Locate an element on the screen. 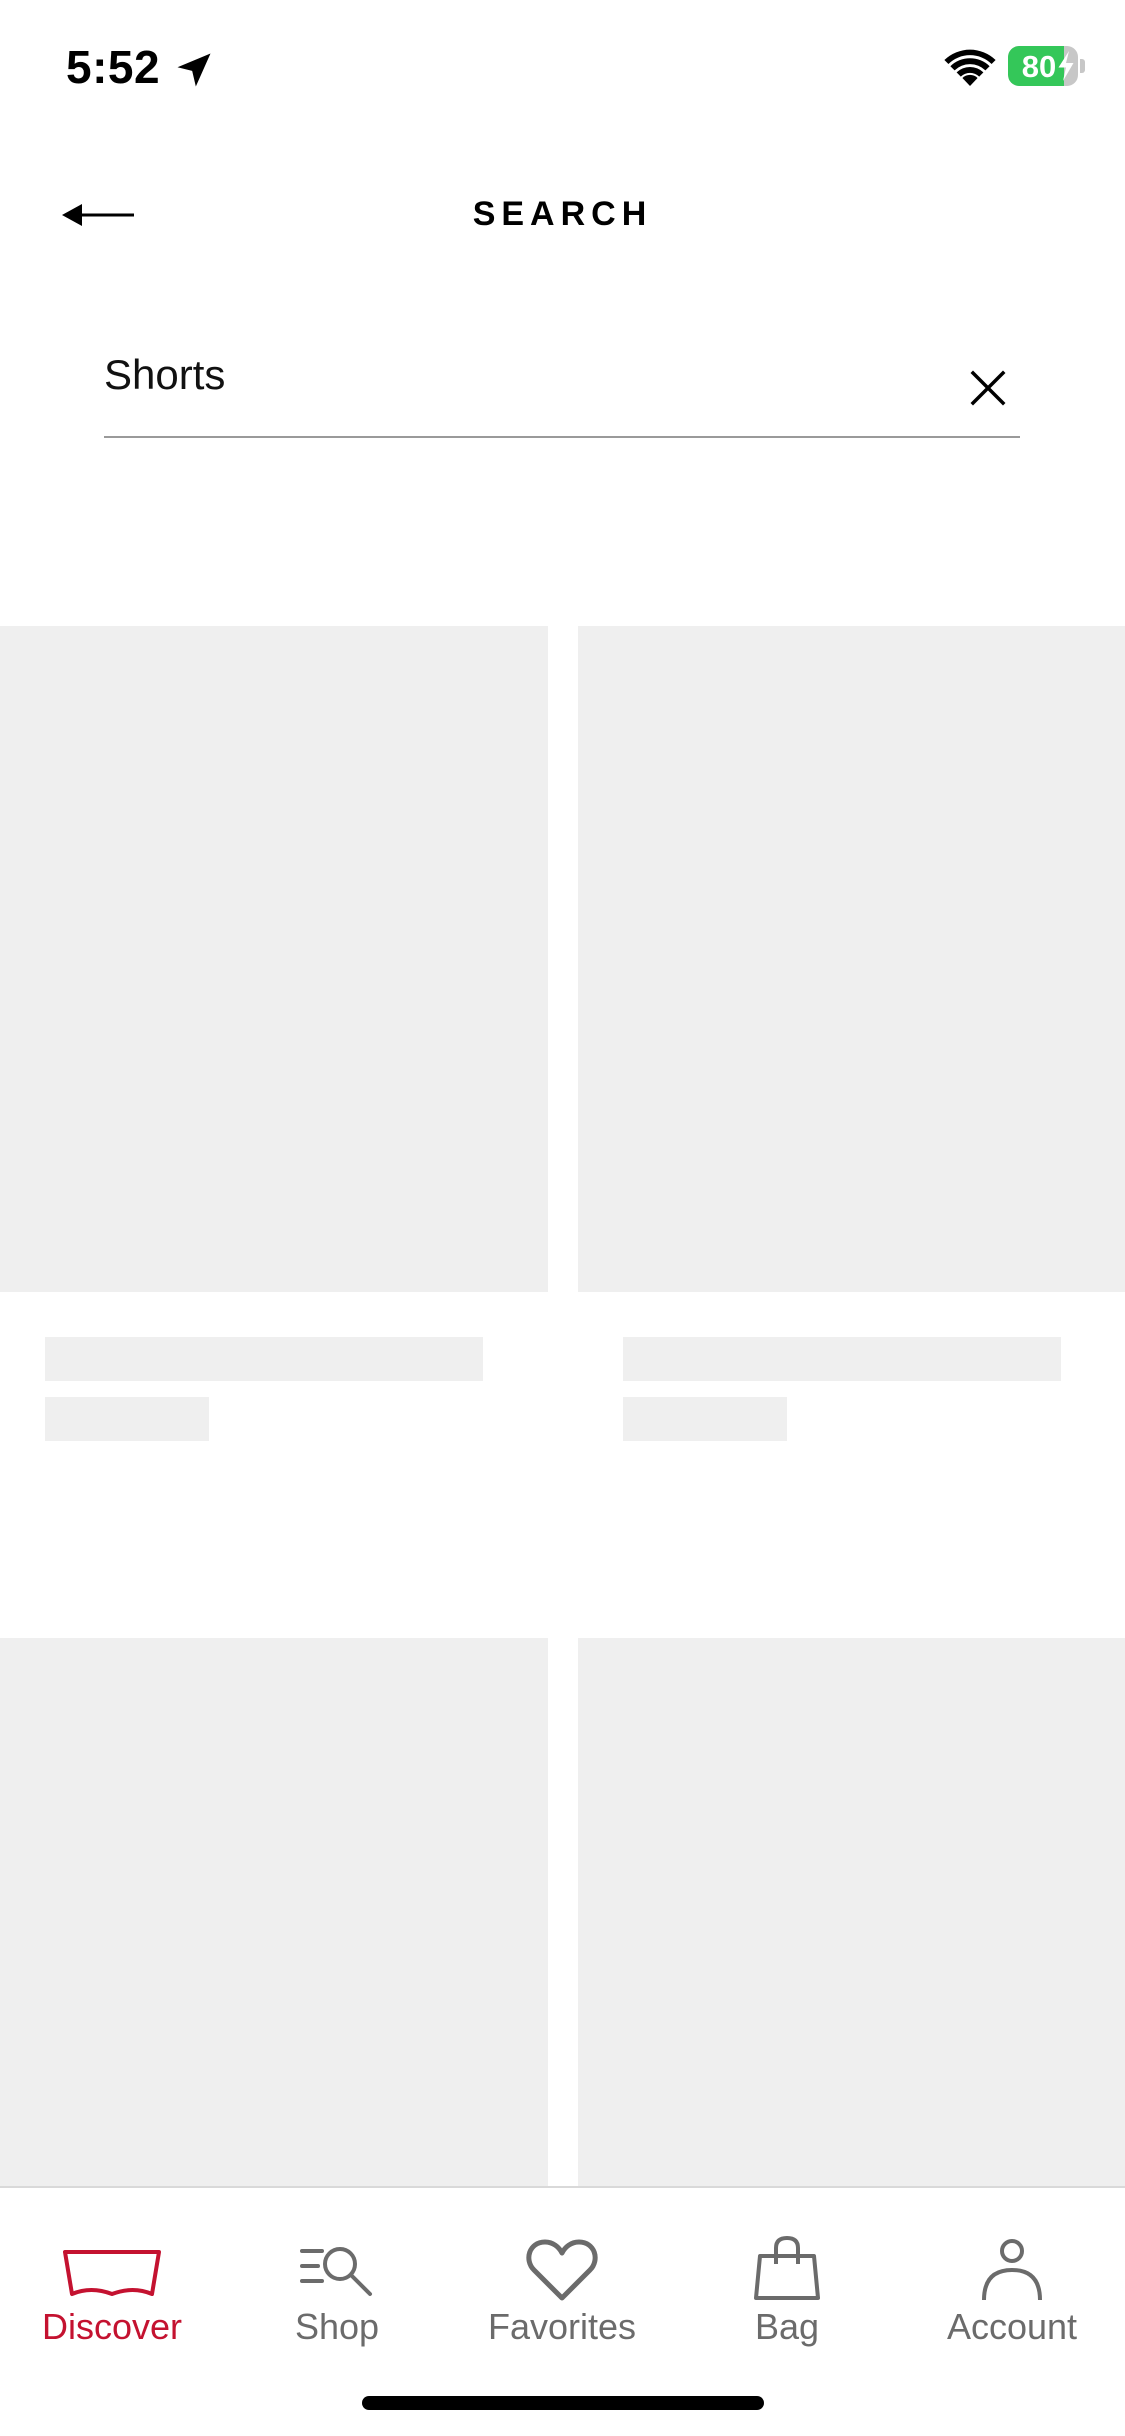  status-bar: 5:52 80 is located at coordinates (562, 70).